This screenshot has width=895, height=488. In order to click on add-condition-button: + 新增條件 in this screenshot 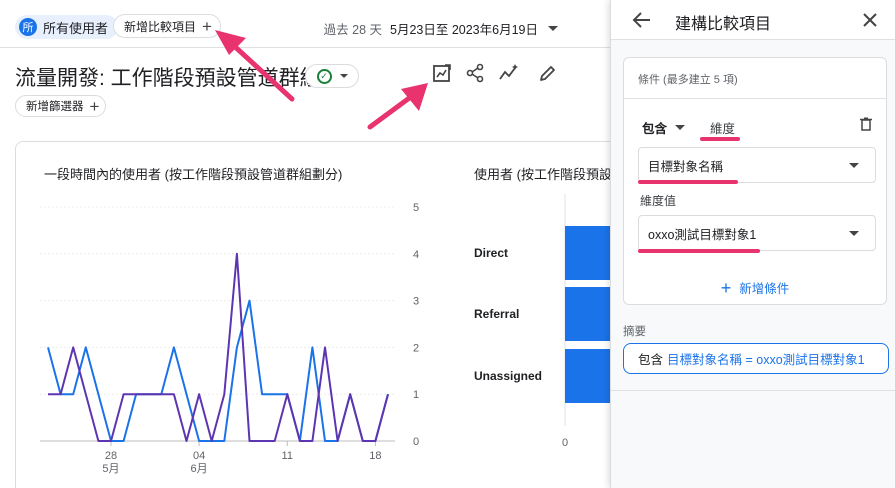, I will do `click(755, 287)`.